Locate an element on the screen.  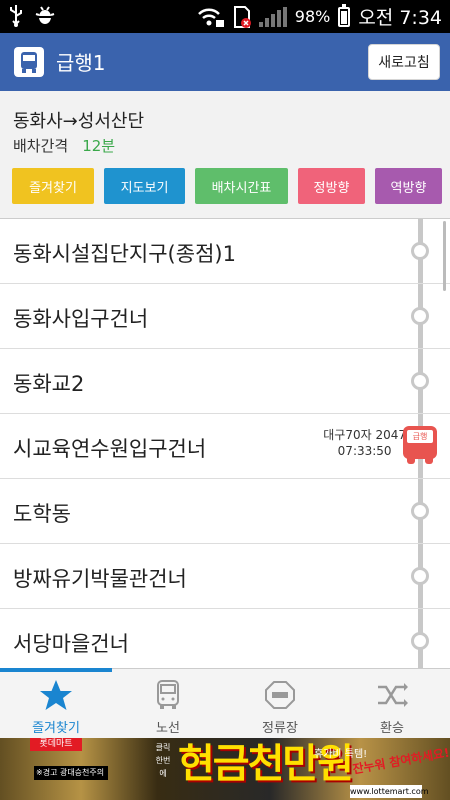
interval-label: 배차간격 is located at coordinates (41, 146).